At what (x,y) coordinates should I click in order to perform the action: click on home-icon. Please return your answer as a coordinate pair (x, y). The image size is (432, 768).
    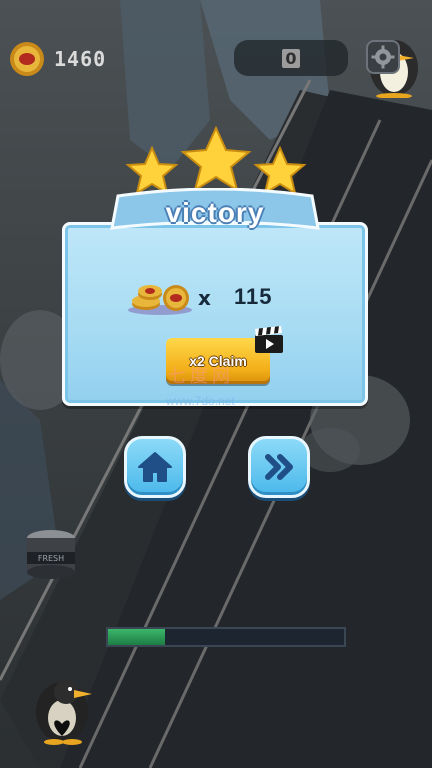
    Looking at the image, I should click on (155, 467).